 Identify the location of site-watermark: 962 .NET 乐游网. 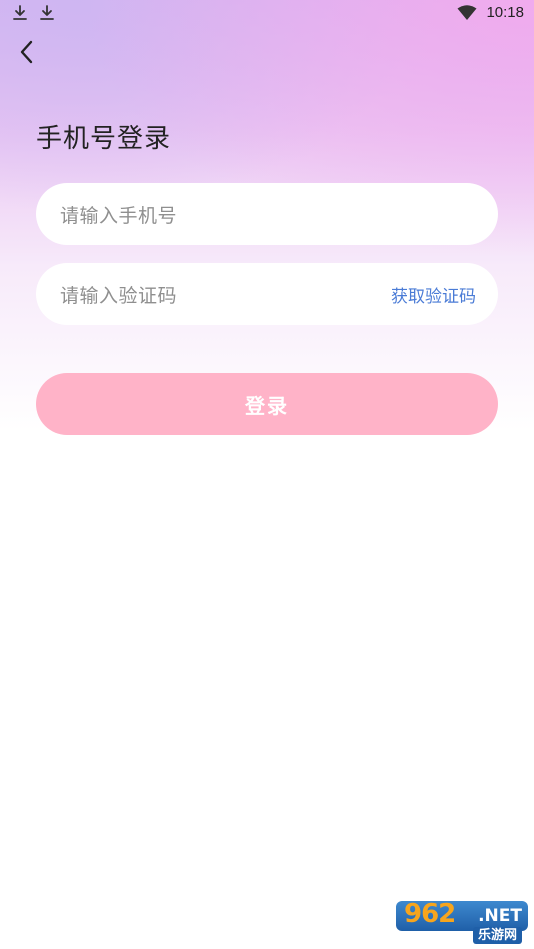
(462, 923).